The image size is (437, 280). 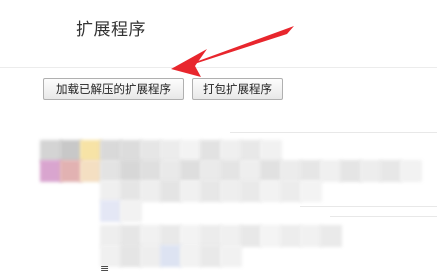 I want to click on partial-text: ≡, so click(x=105, y=268).